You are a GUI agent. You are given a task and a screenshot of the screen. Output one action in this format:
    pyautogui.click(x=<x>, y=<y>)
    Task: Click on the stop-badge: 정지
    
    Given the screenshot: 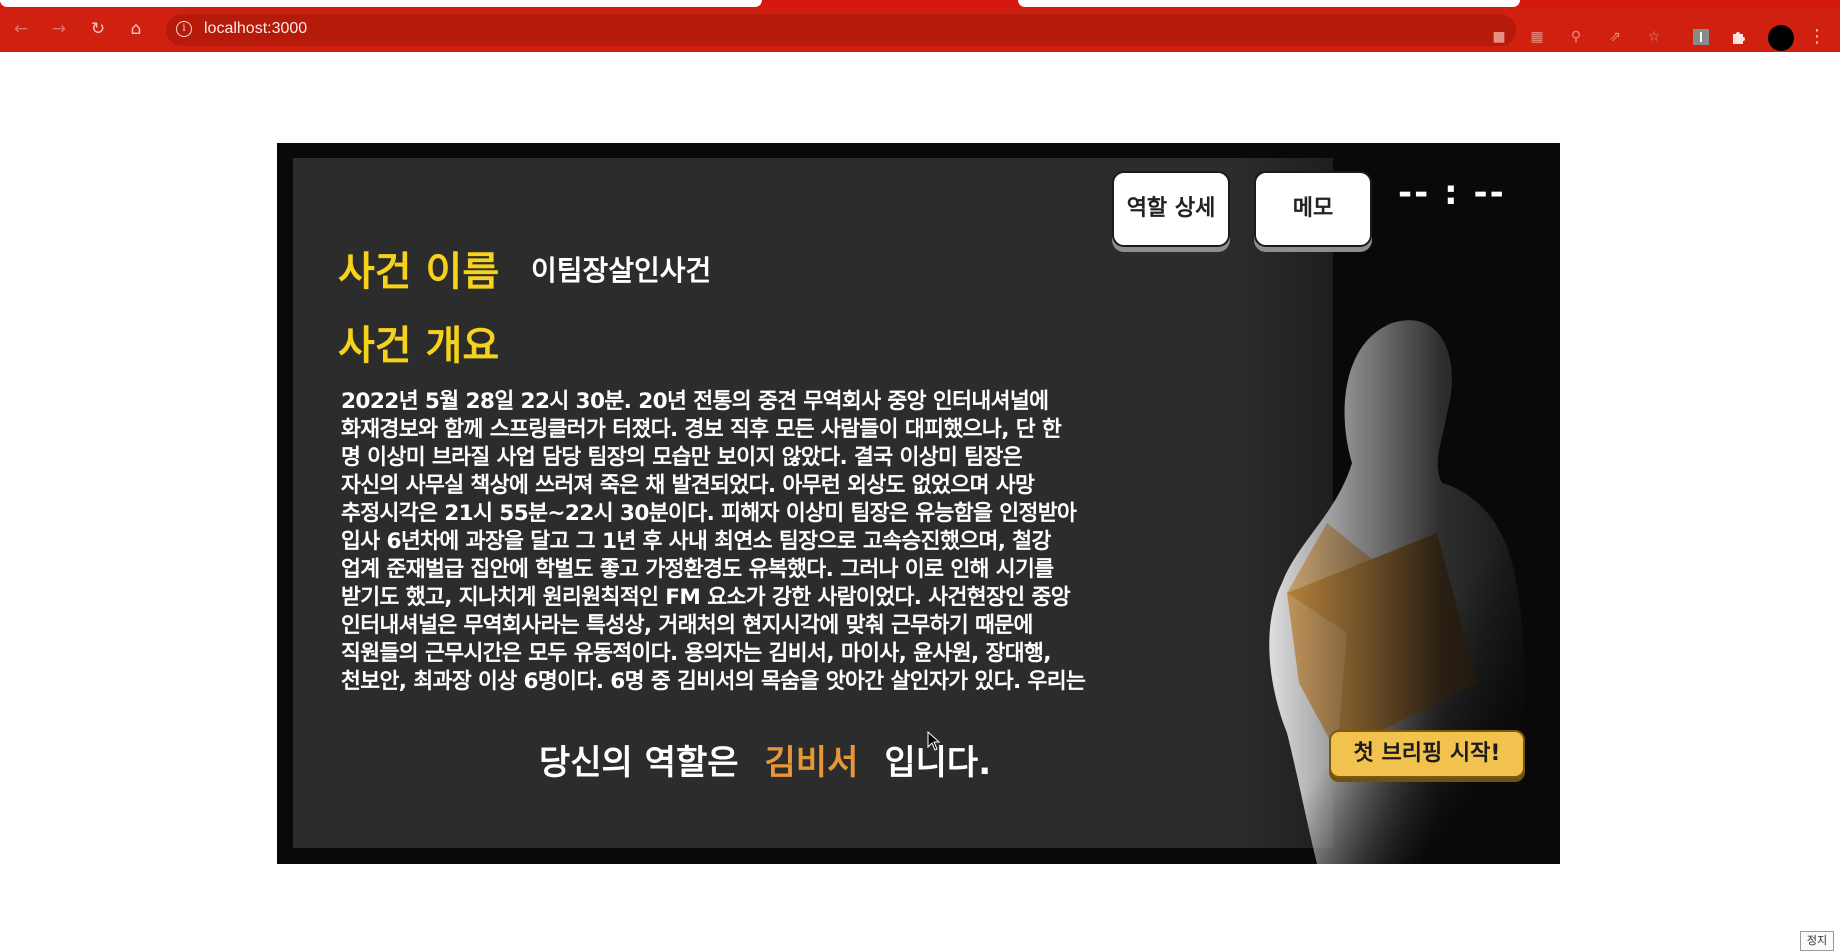 What is the action you would take?
    pyautogui.click(x=1817, y=941)
    